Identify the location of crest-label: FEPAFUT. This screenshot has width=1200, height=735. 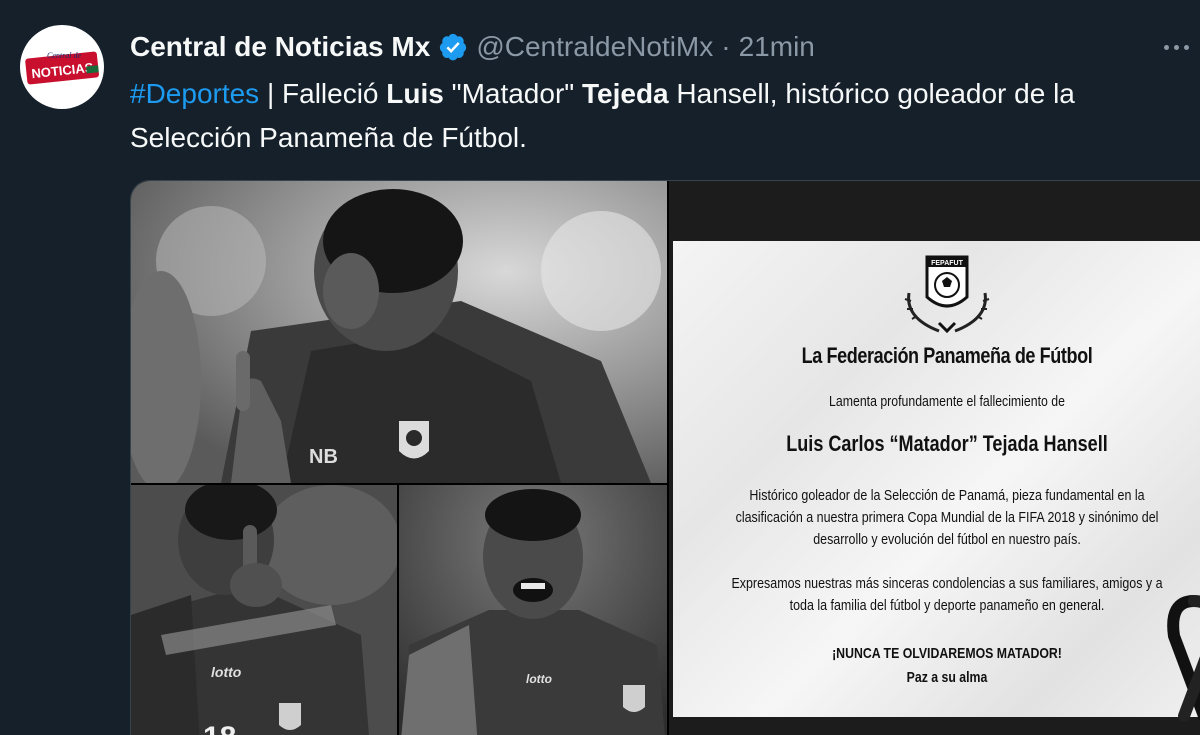
(947, 263).